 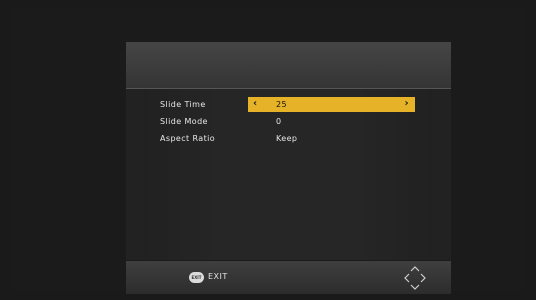 I want to click on osd-footer: EXIT EXIT, so click(x=288, y=277).